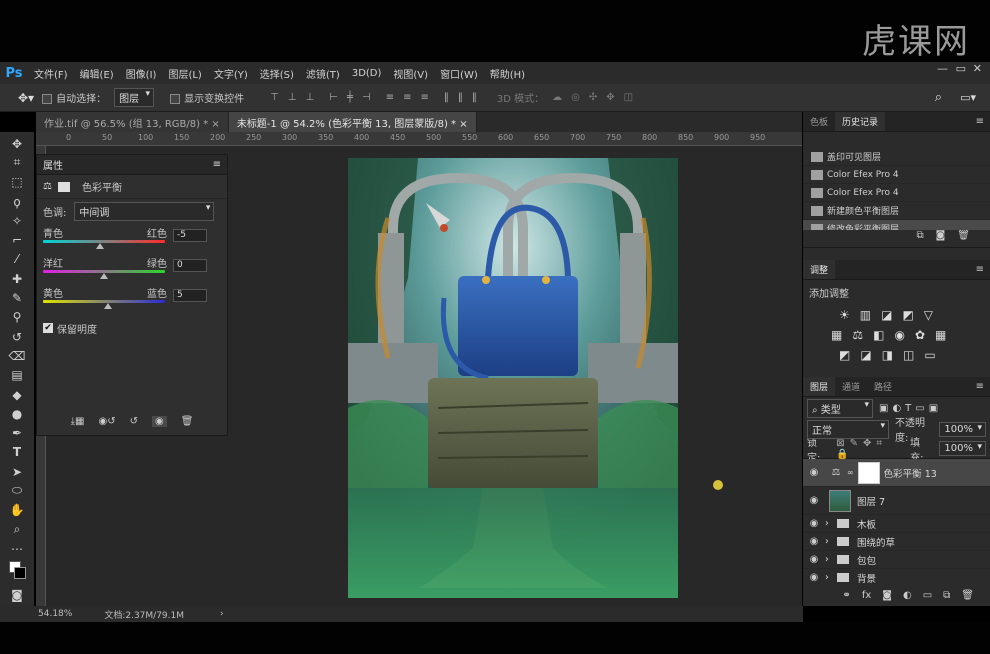 The height and width of the screenshot is (654, 990). I want to click on delete-state-icon: 🗑, so click(963, 238).